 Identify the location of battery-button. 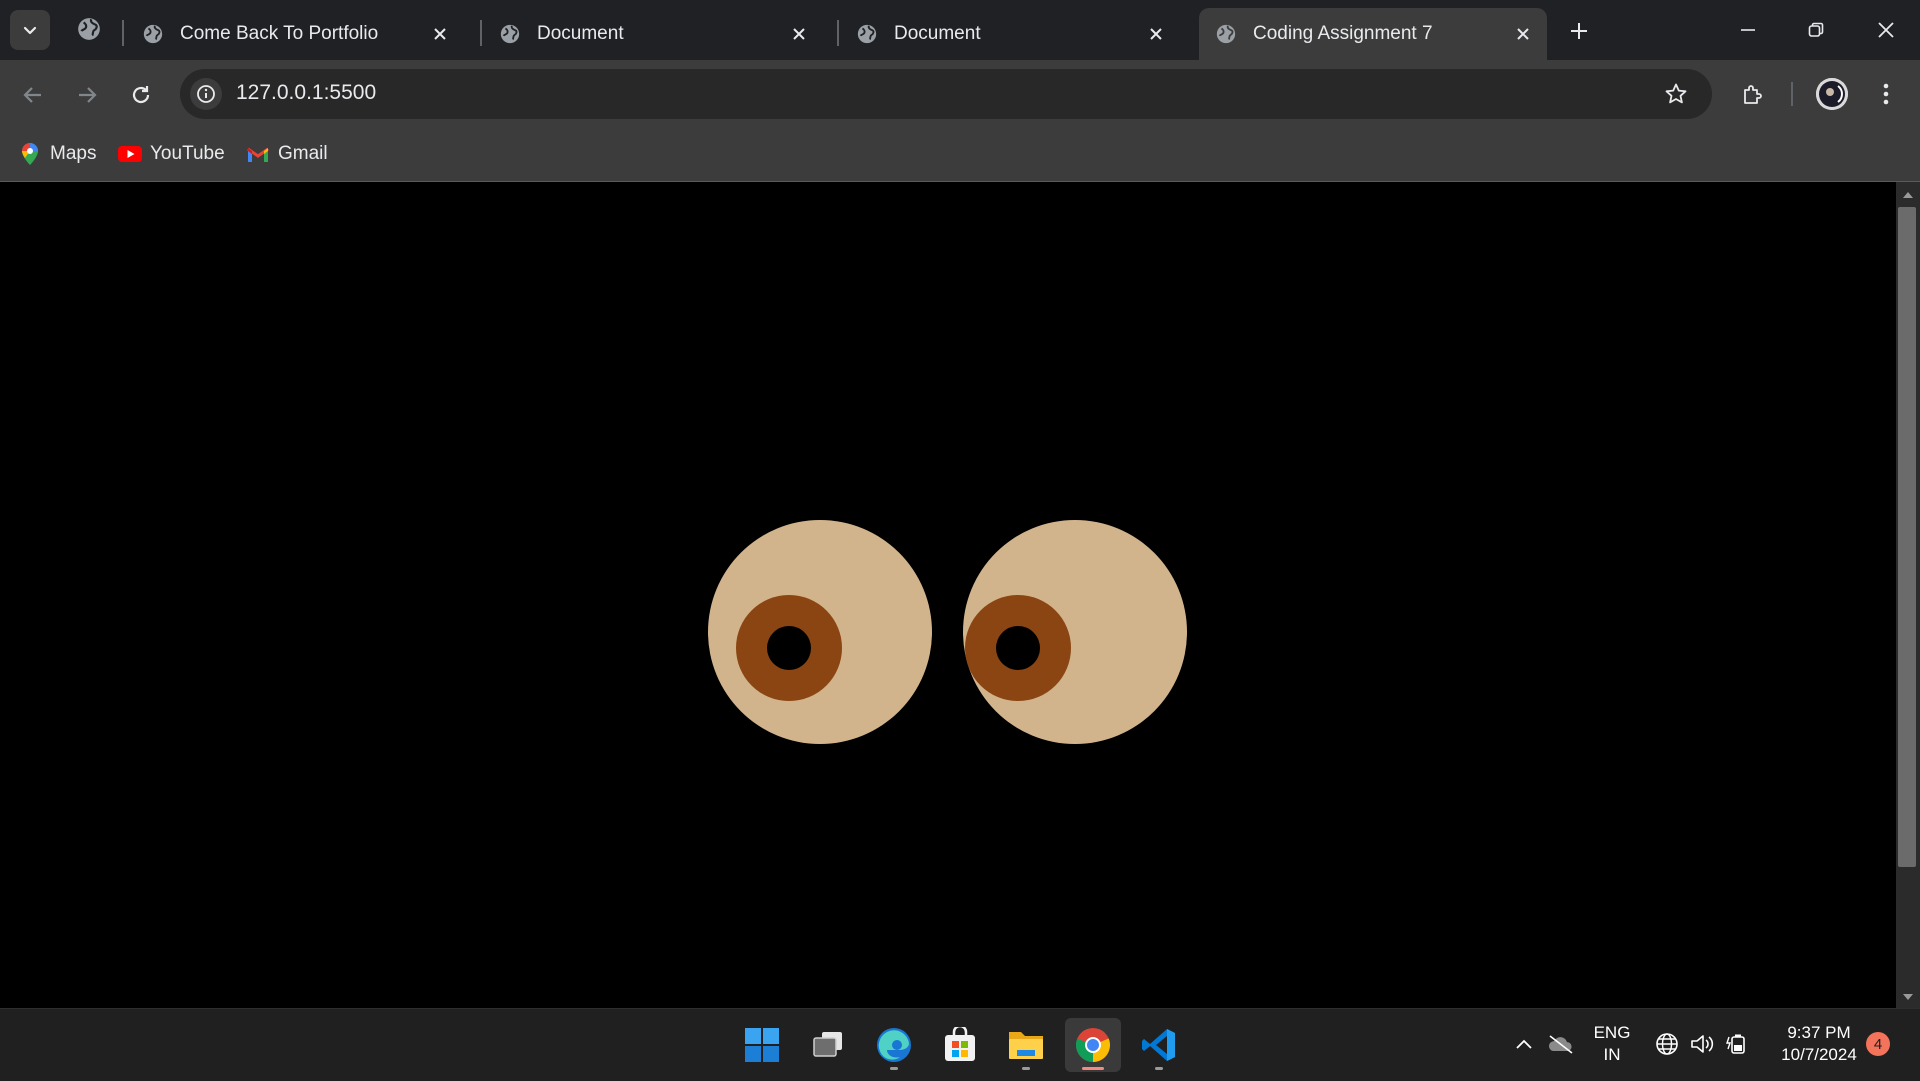
(1739, 1044).